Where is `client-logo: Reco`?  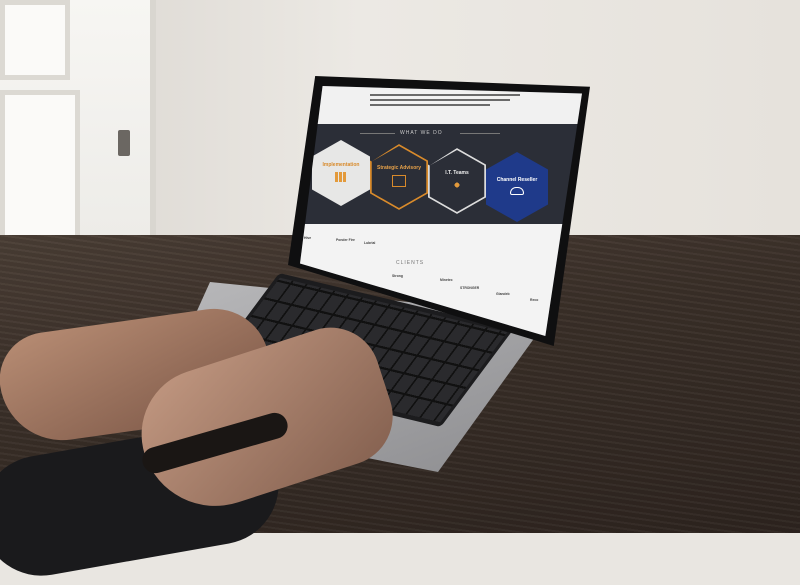
client-logo: Reco is located at coordinates (534, 300).